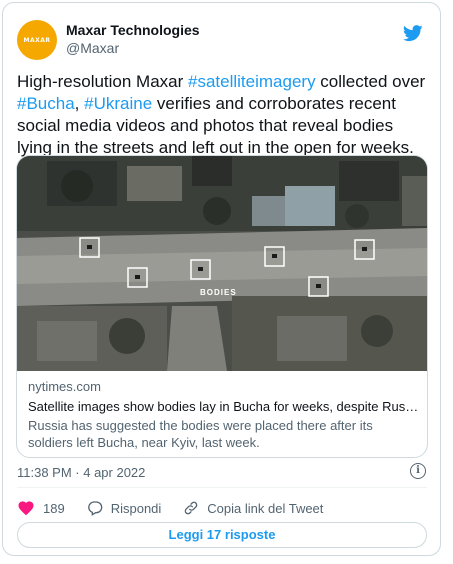 This screenshot has width=453, height=564. What do you see at coordinates (218, 292) in the screenshot?
I see `image-label: BODIES` at bounding box center [218, 292].